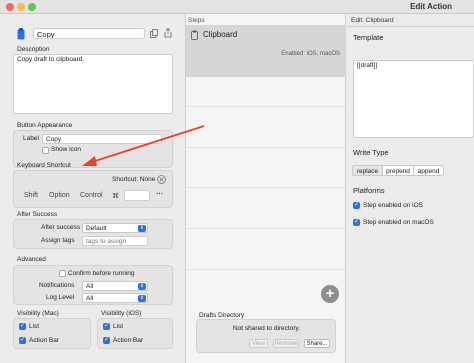  I want to click on plus-icon: +, so click(330, 293).